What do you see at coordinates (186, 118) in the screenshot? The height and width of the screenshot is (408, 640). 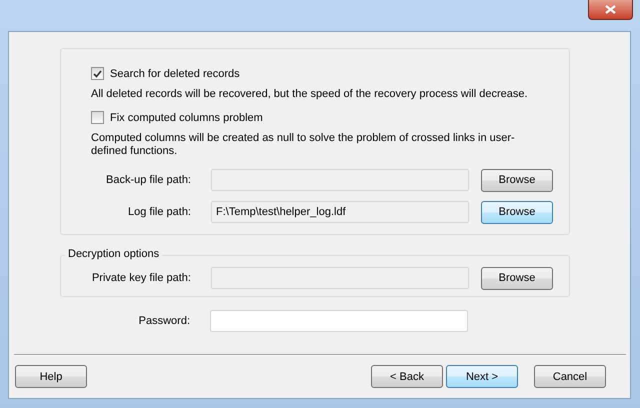 I see `checkbox-label: Fix computed columns problem` at bounding box center [186, 118].